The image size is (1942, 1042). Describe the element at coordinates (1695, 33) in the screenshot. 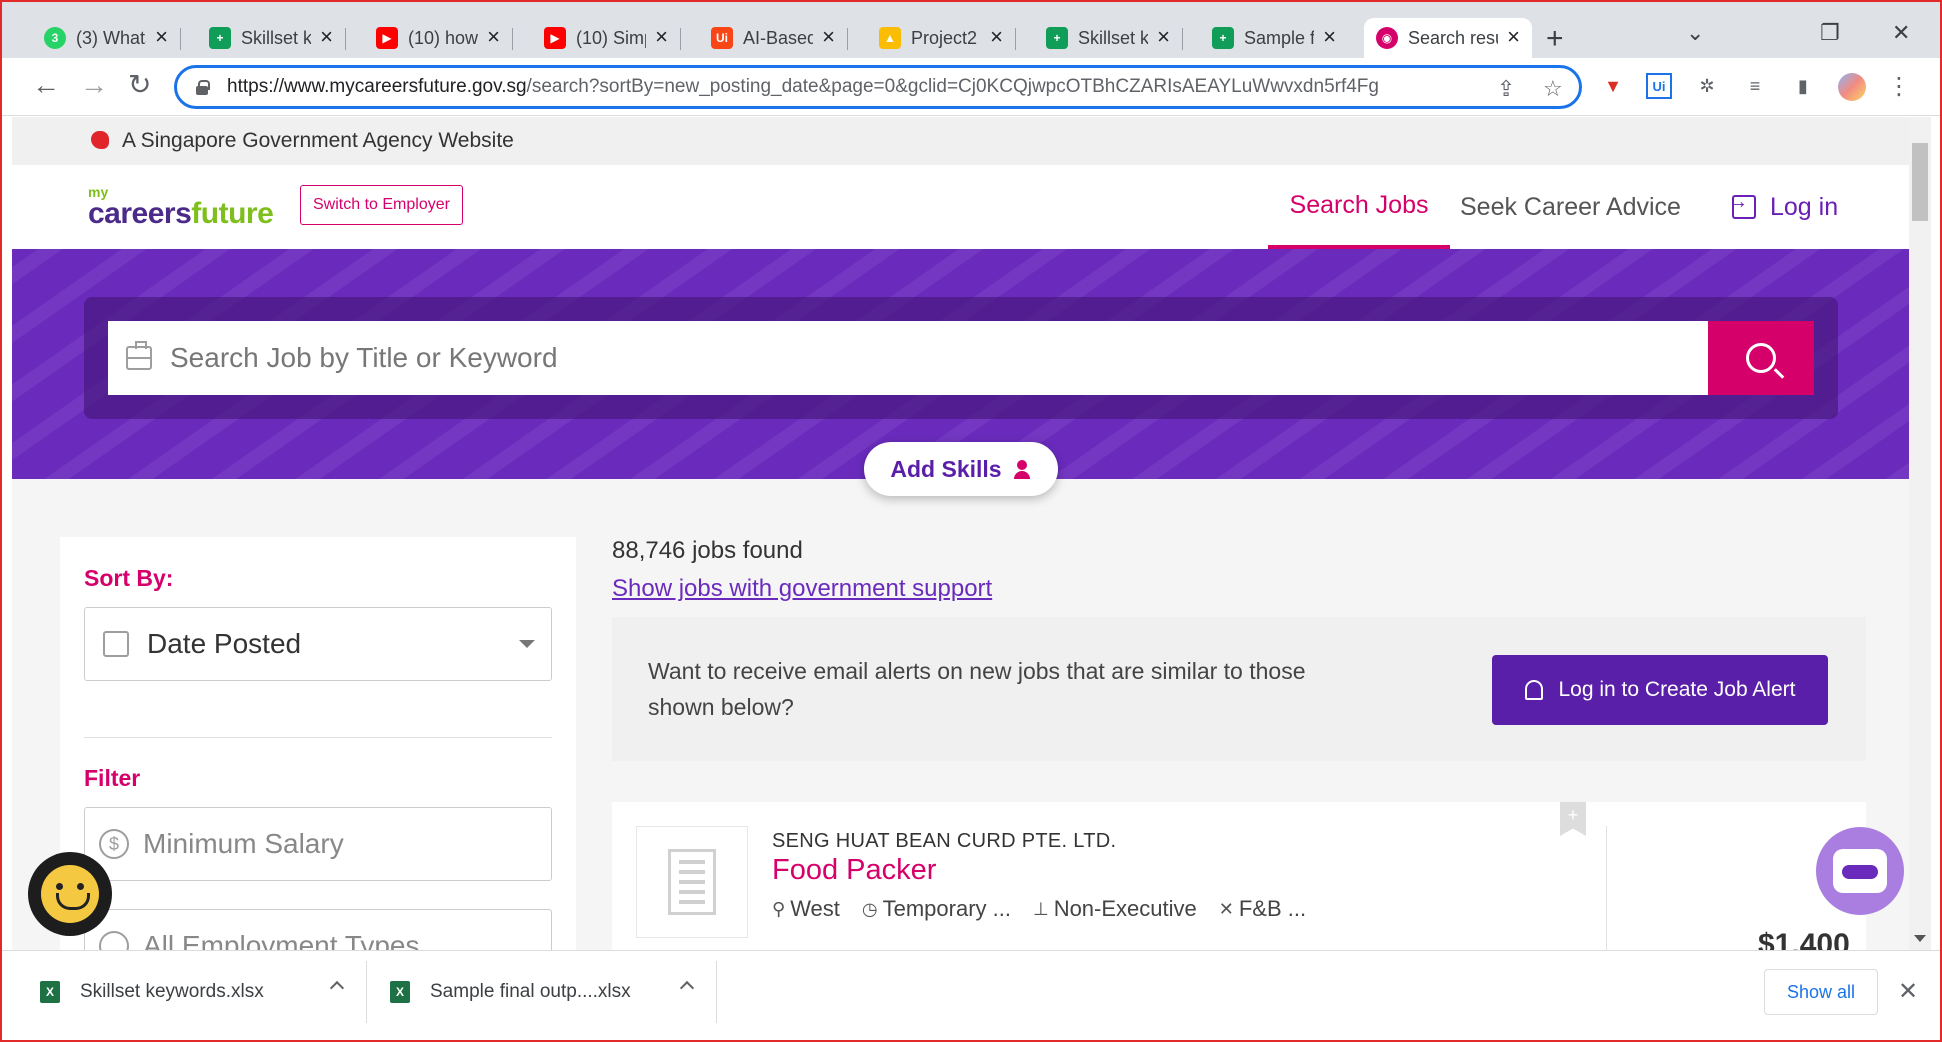

I see `tab-search-icon: ⌄` at that location.